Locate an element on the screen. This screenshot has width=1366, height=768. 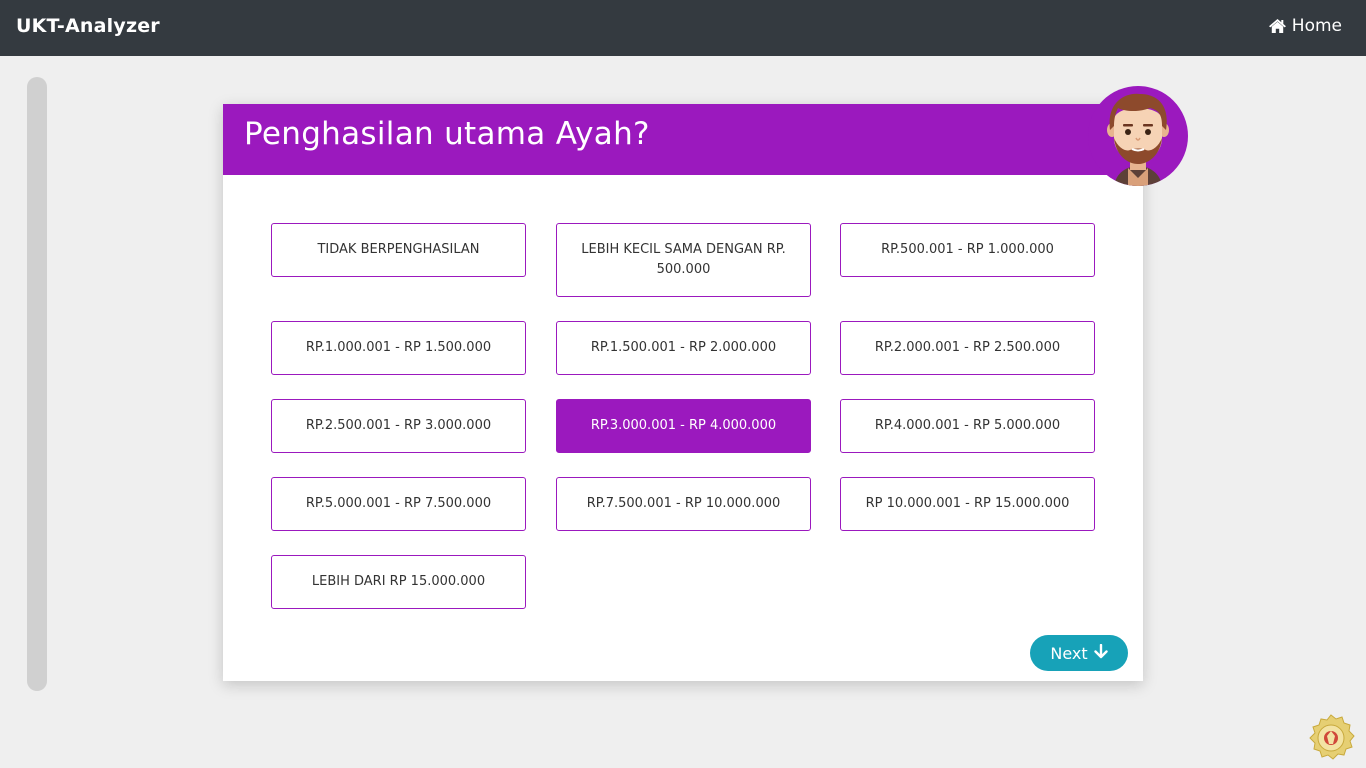
answer-option: RP.500.001 - RP 1.000.000 is located at coordinates (967, 250).